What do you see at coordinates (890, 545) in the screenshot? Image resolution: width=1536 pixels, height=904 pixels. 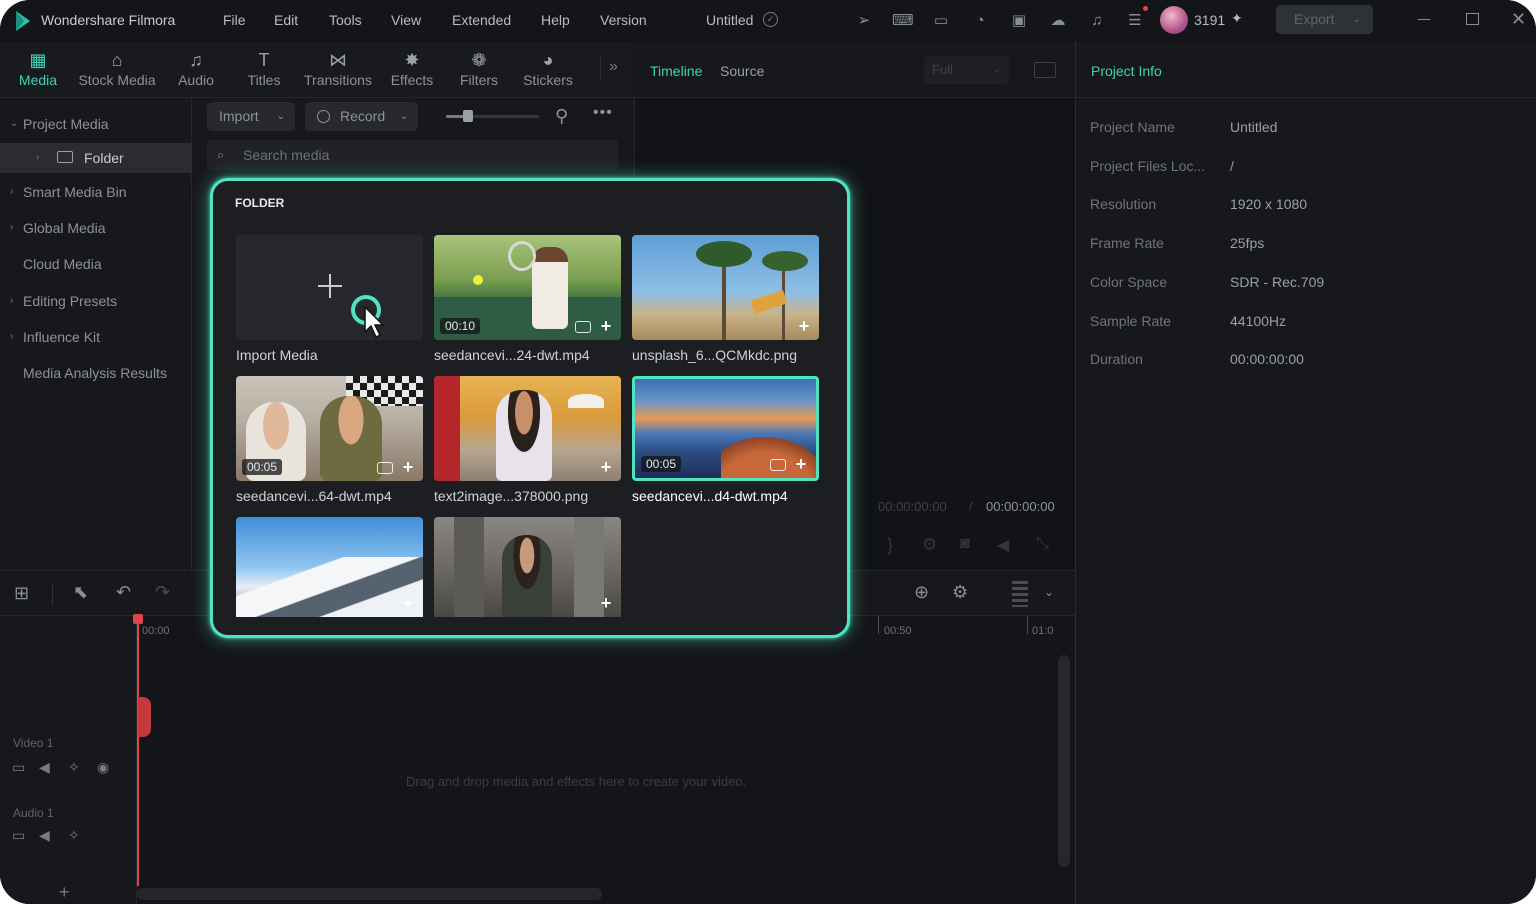 I see `mark-out-icon: }` at bounding box center [890, 545].